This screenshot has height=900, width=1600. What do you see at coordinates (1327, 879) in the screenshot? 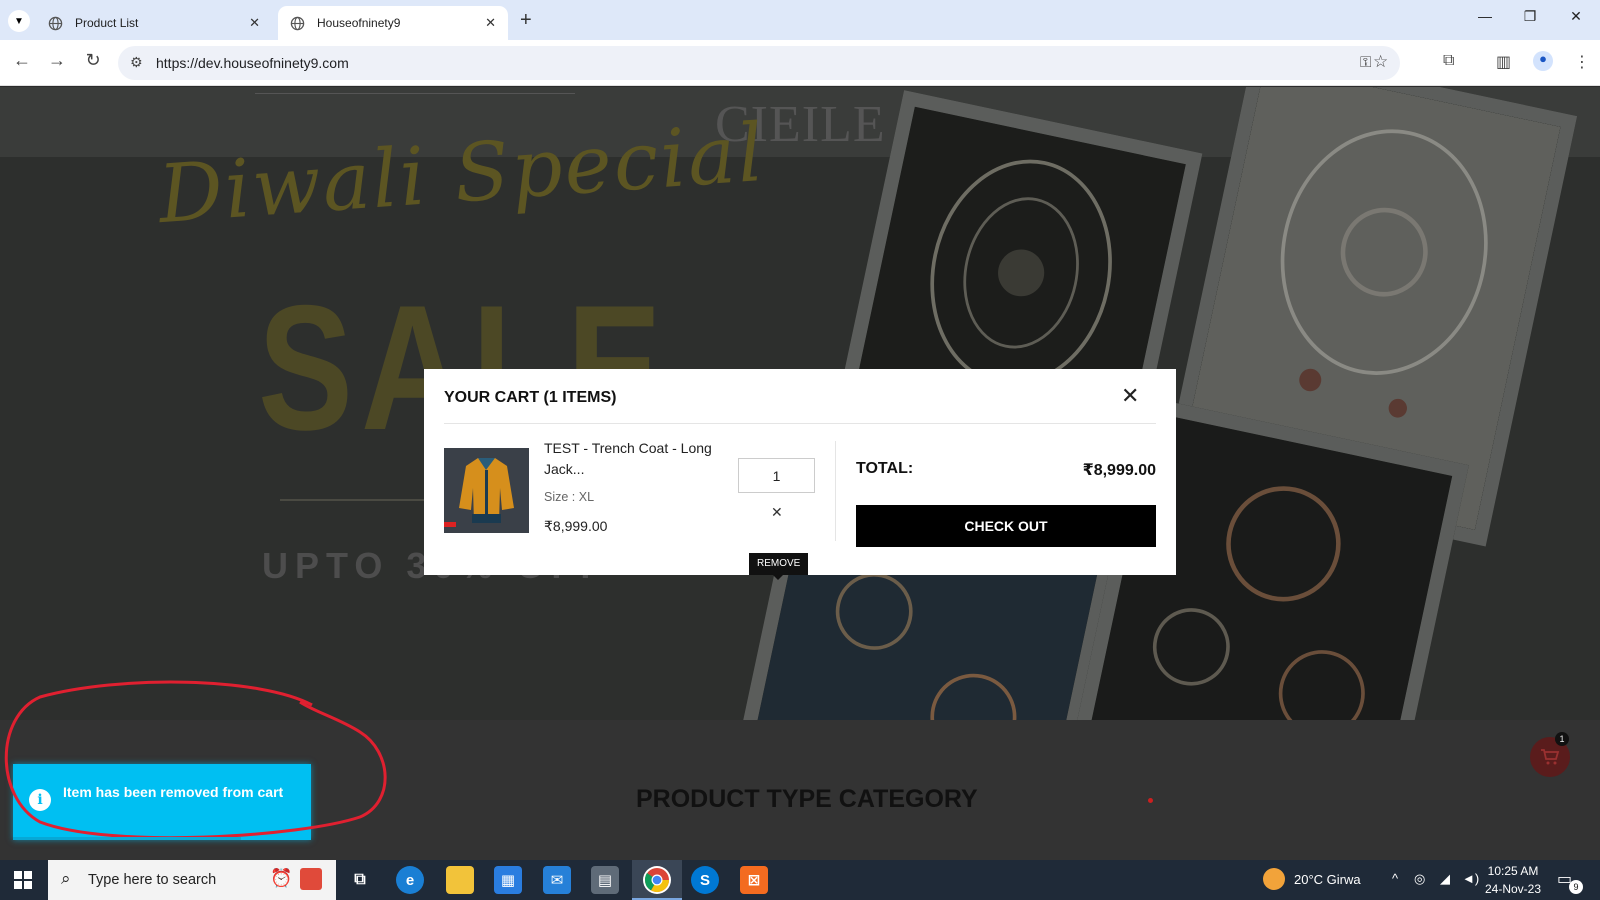
I see `weather-text: 20°C Girwa` at bounding box center [1327, 879].